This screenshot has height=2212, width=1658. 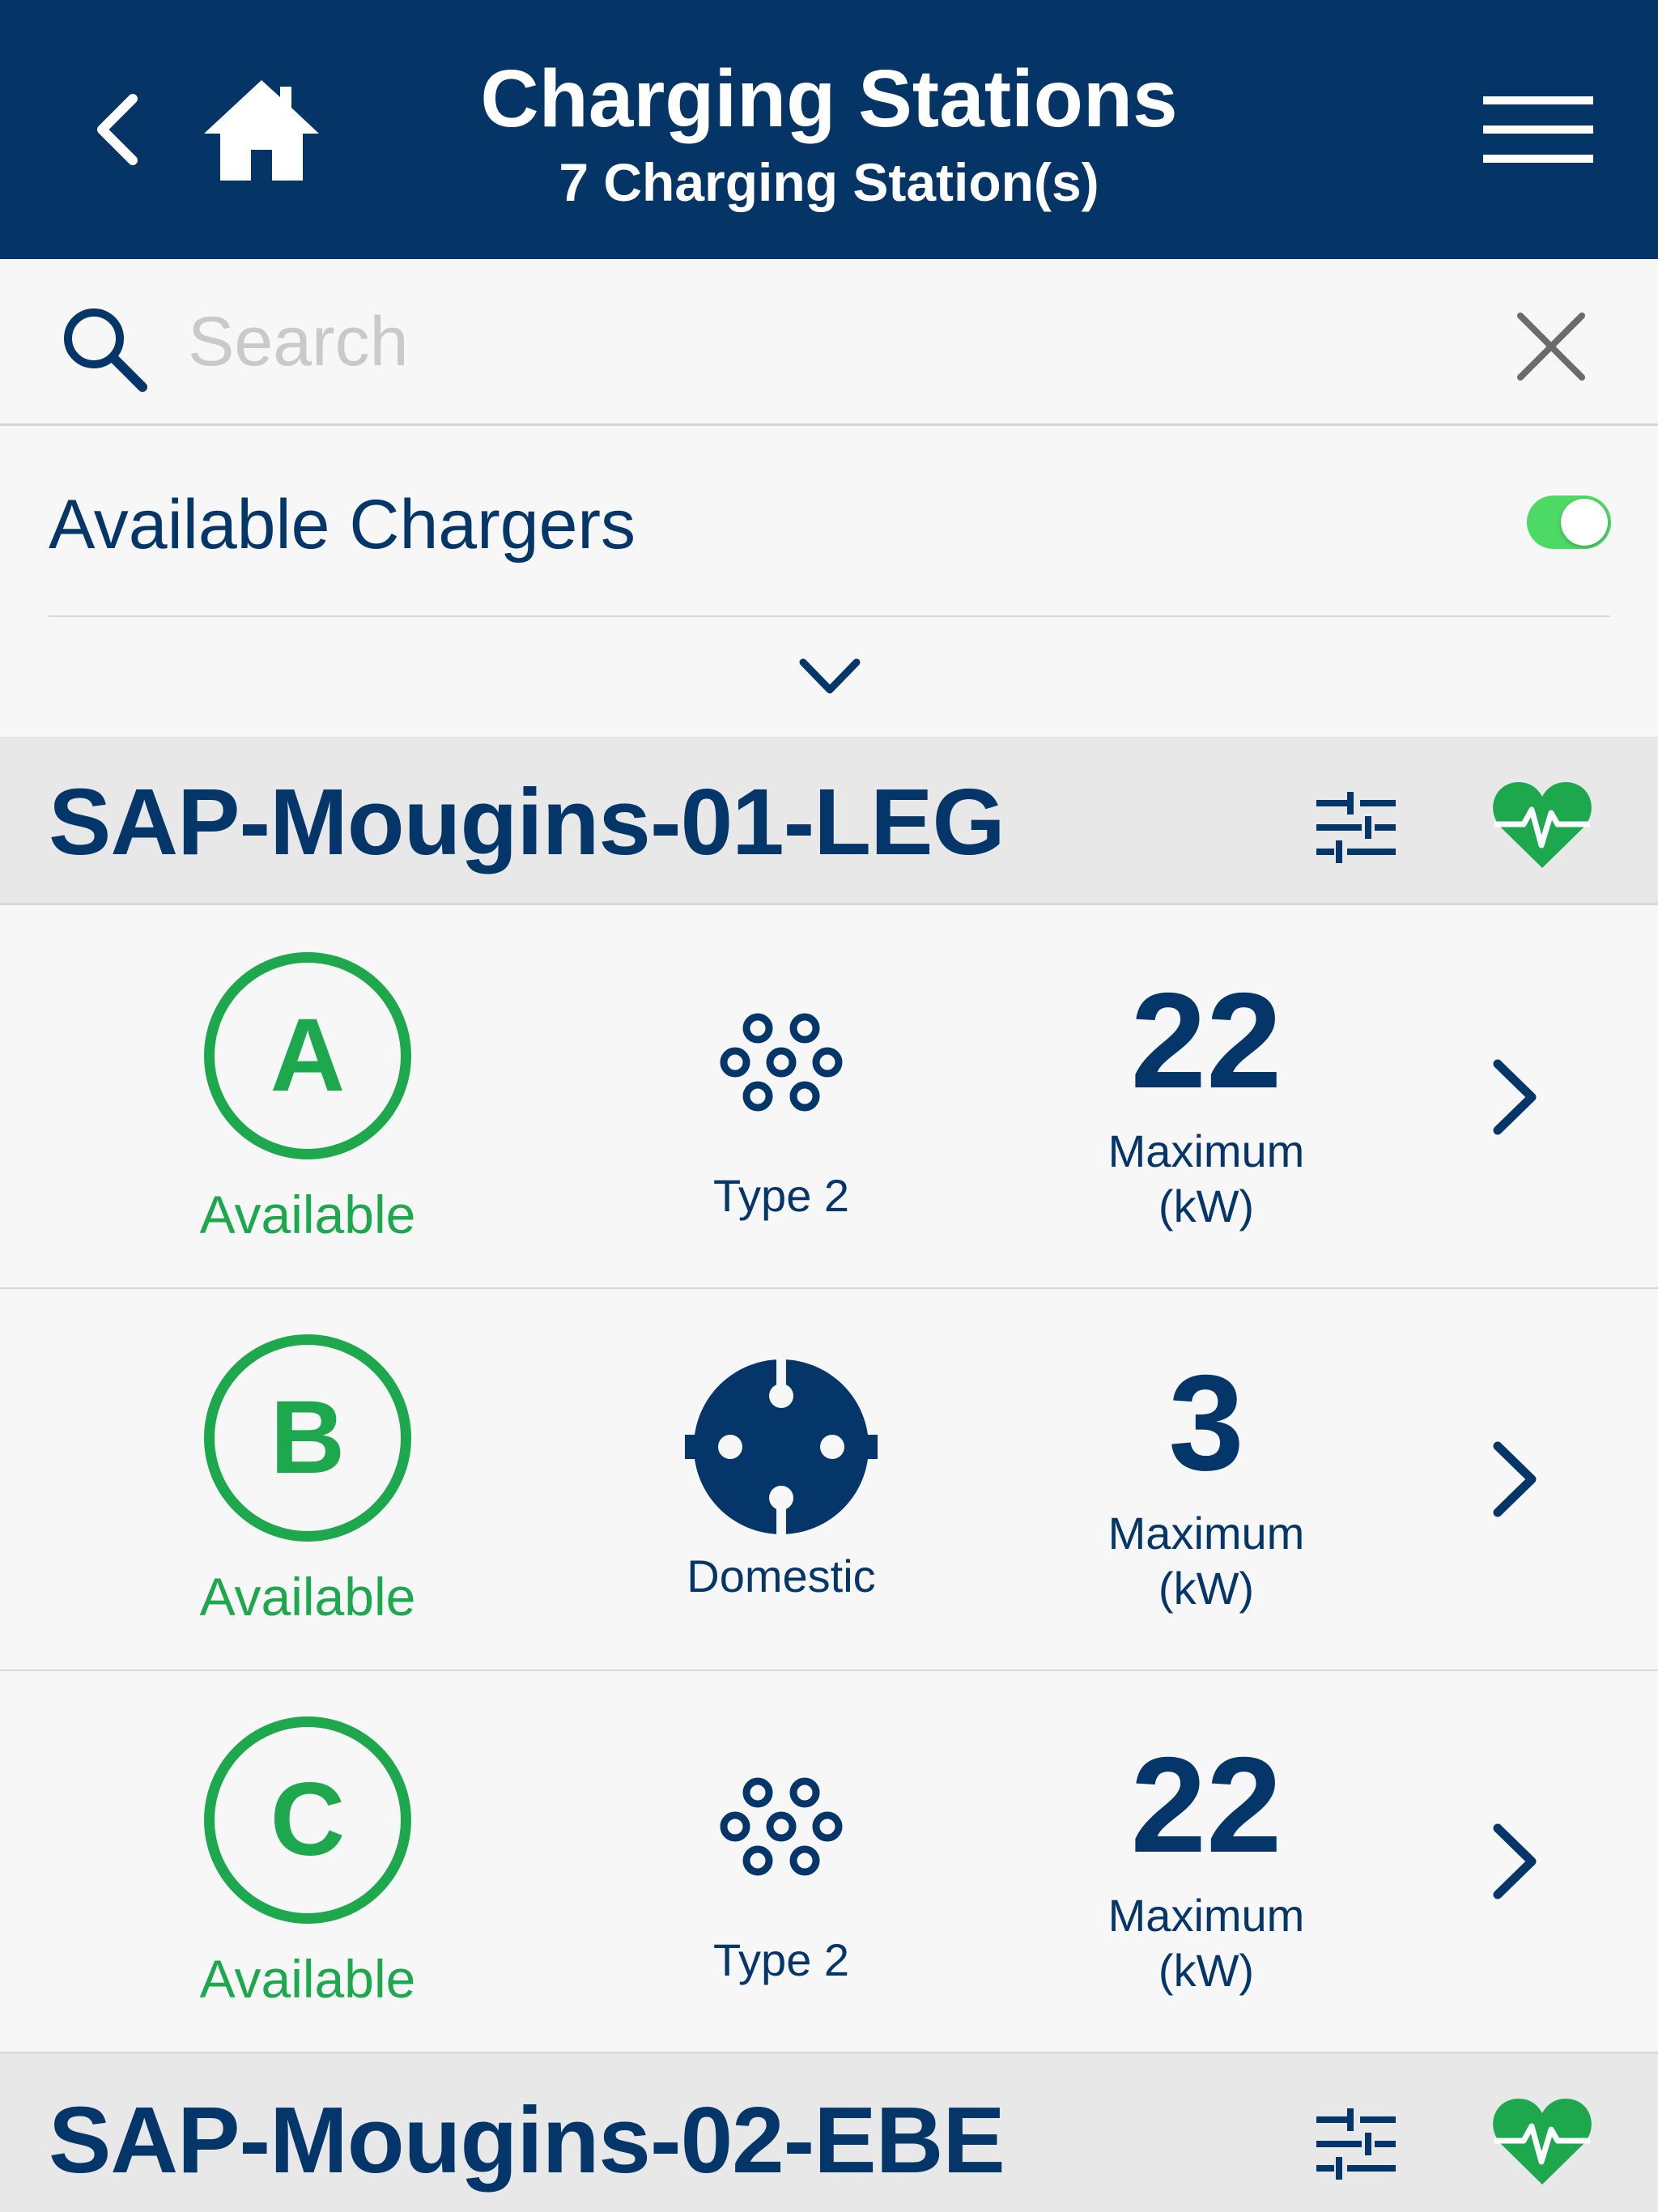 I want to click on app-header: Charging Stations 7 Charging Station(s), so click(x=829, y=130).